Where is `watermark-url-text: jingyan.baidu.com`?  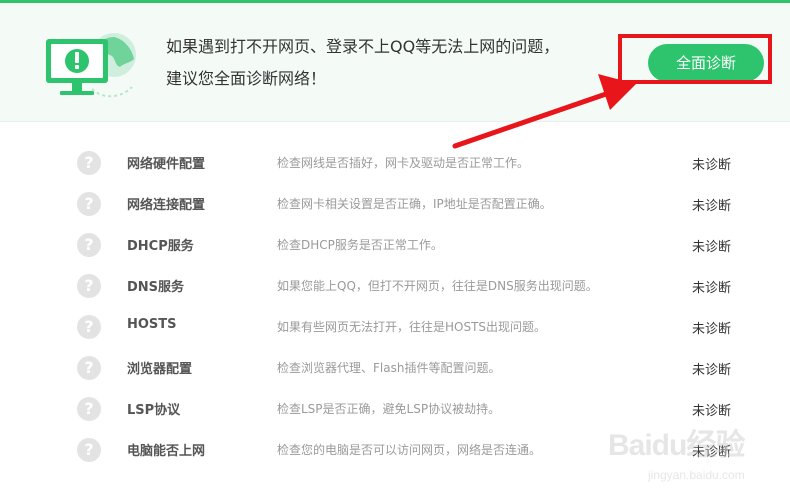
watermark-url-text: jingyan.baidu.com is located at coordinates (696, 475).